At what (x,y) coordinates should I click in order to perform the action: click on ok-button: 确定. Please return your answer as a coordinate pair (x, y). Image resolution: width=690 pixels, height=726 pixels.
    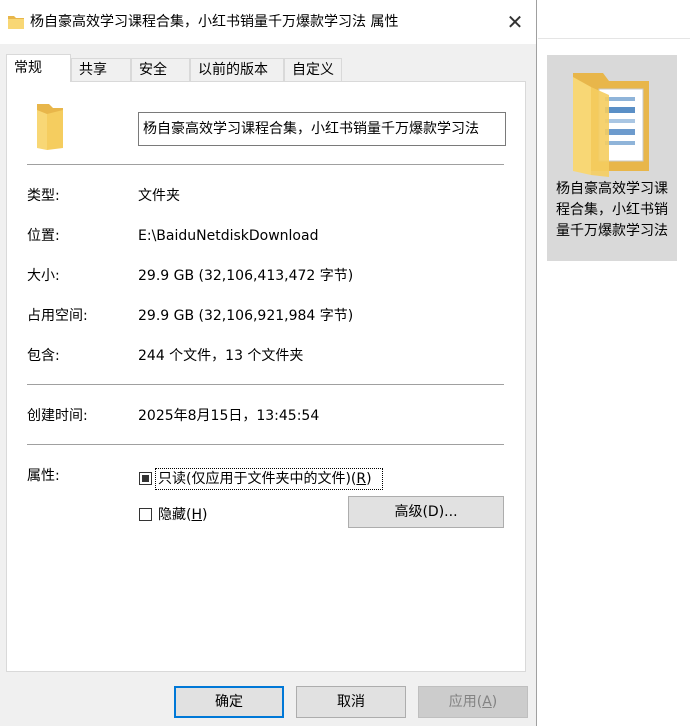
    Looking at the image, I should click on (229, 702).